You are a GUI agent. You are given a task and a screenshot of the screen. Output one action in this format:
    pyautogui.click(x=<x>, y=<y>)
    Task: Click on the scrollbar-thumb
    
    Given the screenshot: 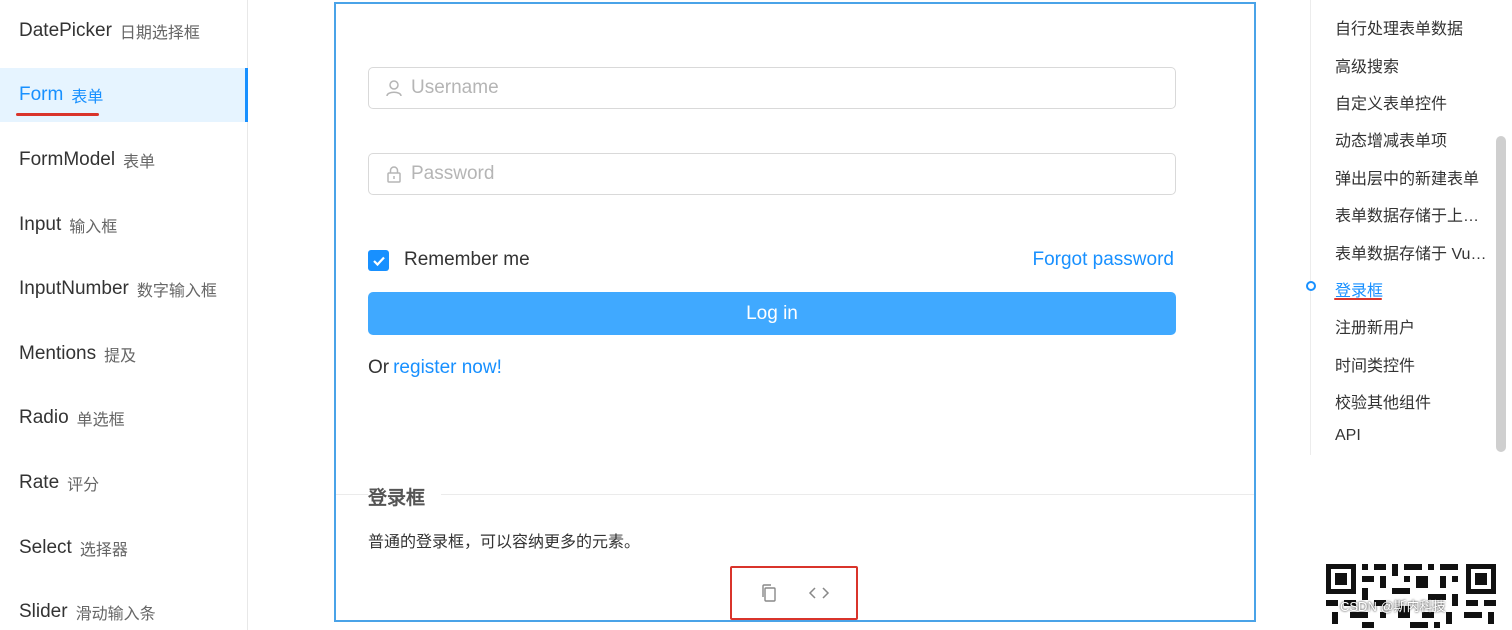 What is the action you would take?
    pyautogui.click(x=1501, y=294)
    